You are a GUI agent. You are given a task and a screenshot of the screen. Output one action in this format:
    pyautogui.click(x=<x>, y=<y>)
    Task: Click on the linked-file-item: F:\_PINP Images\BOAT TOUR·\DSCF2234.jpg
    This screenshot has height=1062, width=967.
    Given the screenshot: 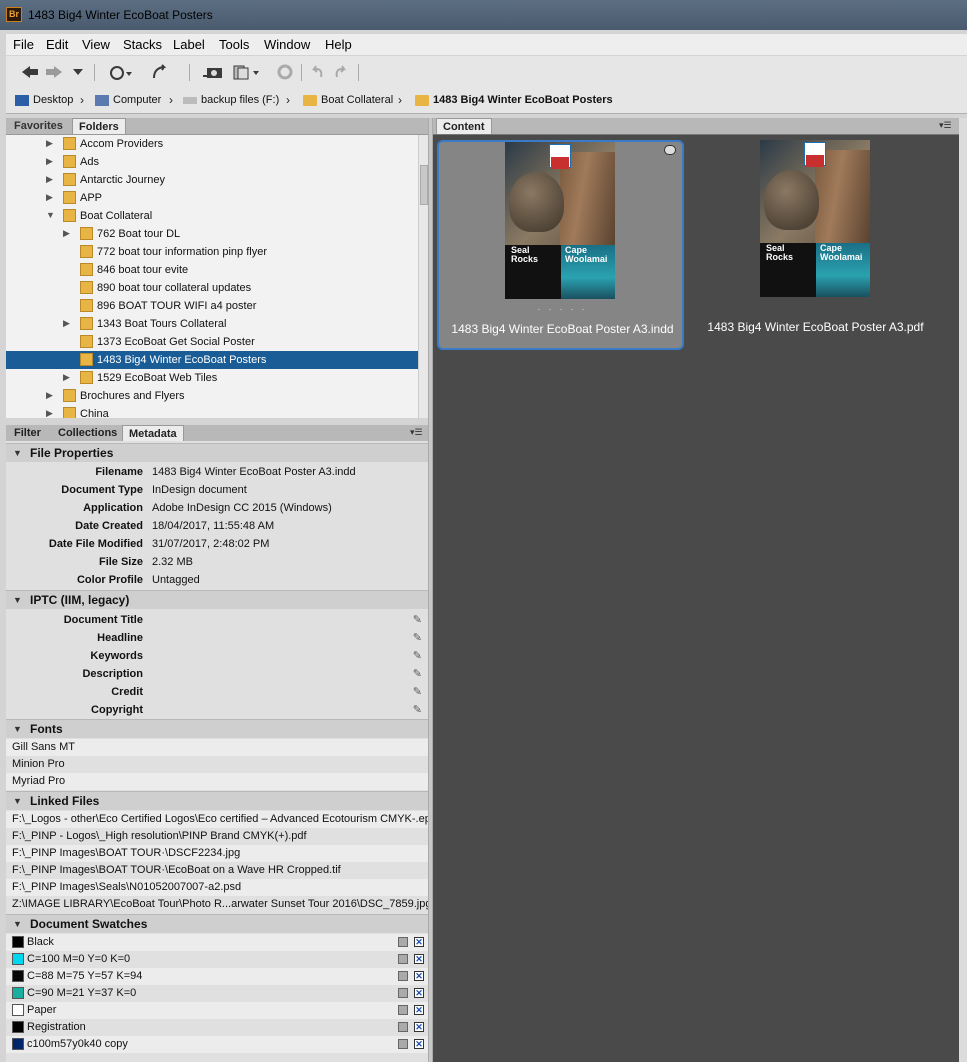 What is the action you would take?
    pyautogui.click(x=217, y=853)
    